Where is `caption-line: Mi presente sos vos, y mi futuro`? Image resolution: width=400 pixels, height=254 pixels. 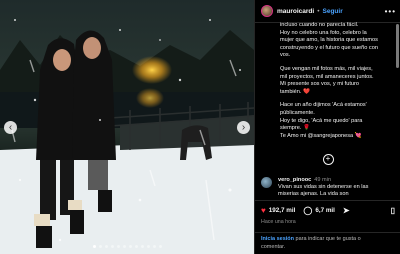 caption-line: Mi presente sos vos, y mi futuro is located at coordinates (319, 84).